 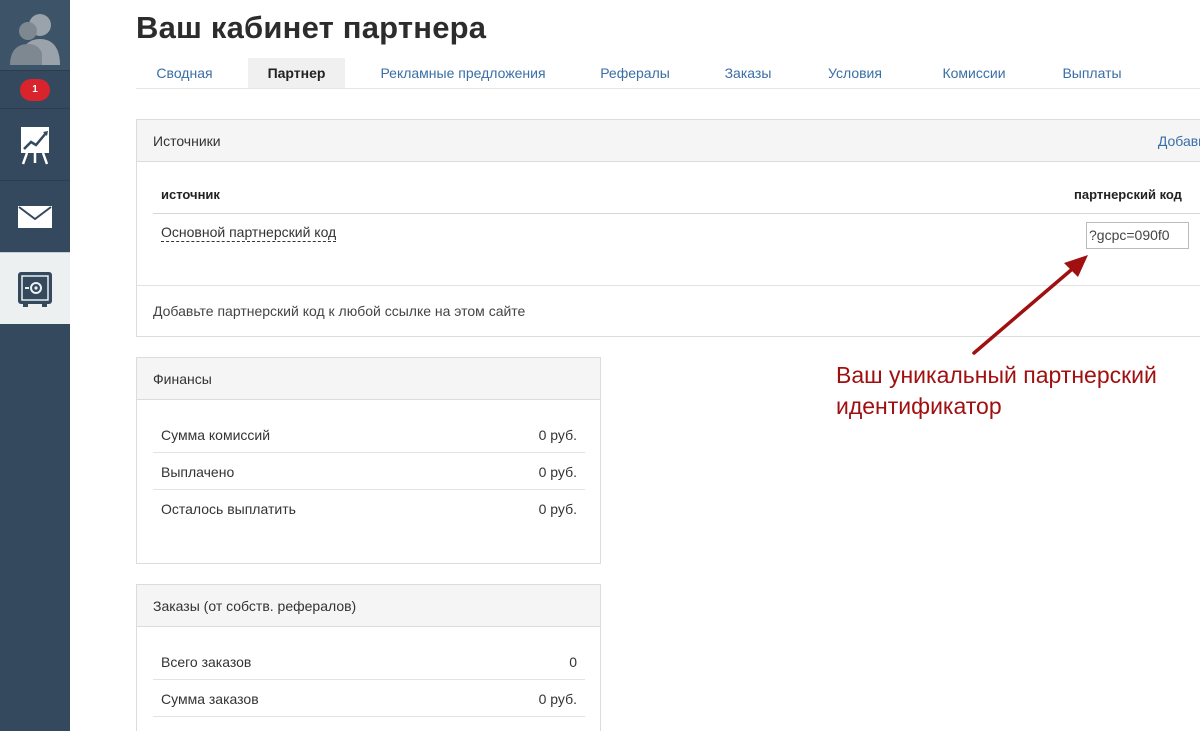 I want to click on source-name-link: Основной партнерский код, so click(x=249, y=233).